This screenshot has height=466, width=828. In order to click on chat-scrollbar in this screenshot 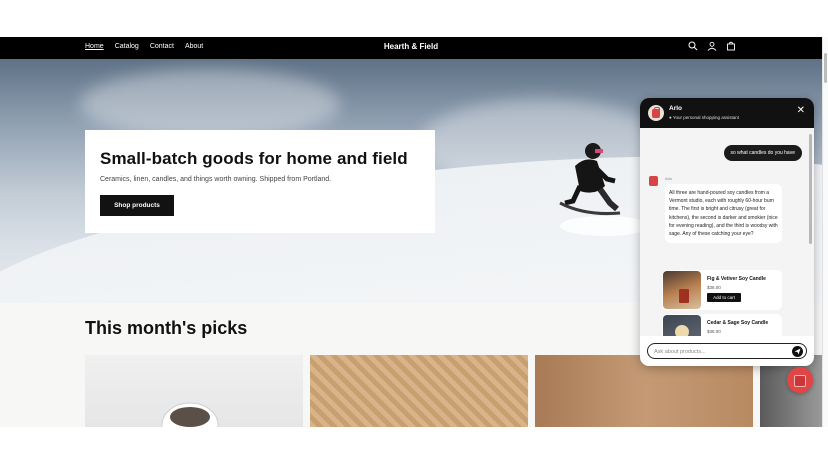, I will do `click(810, 232)`.